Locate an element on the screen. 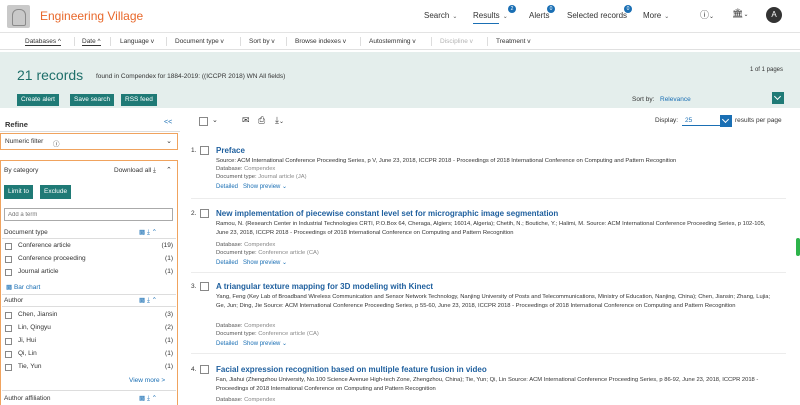 This screenshot has width=800, height=405. nav-search: Search ⌄ is located at coordinates (440, 15).